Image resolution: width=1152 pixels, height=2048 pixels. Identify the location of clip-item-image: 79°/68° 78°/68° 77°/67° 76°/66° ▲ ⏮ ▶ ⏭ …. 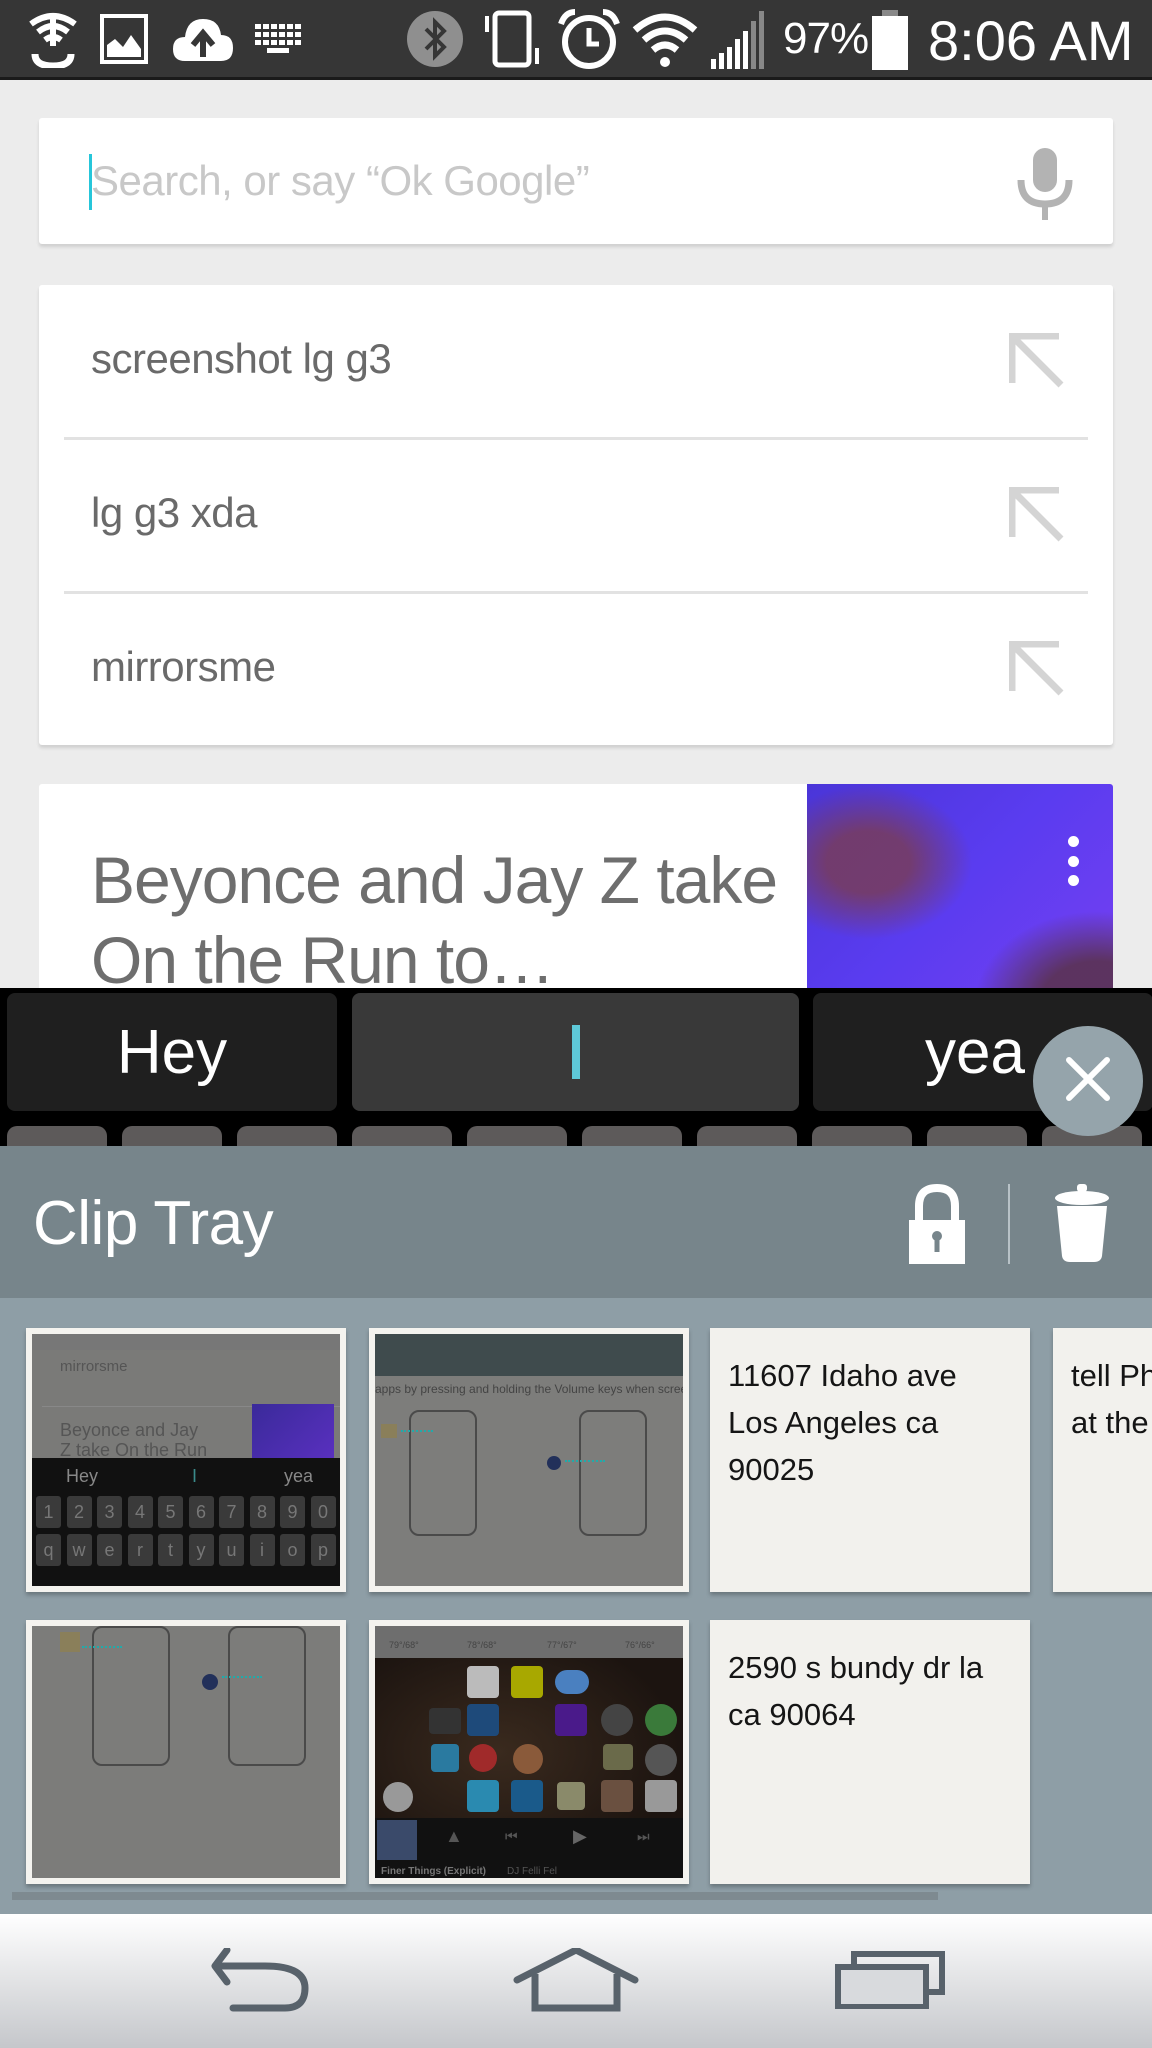
(529, 1752).